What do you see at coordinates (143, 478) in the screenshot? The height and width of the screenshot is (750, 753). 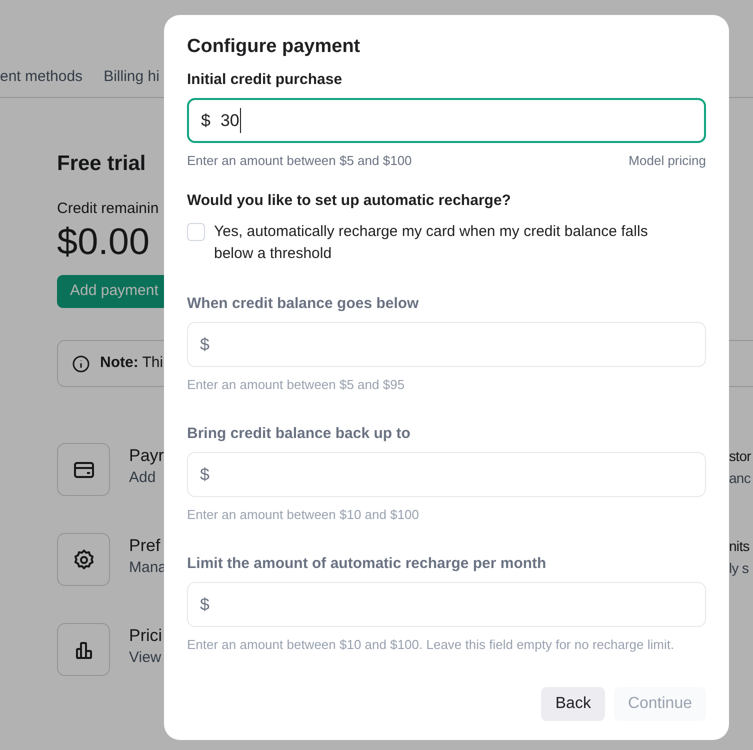 I see `card-subtitle: Add` at bounding box center [143, 478].